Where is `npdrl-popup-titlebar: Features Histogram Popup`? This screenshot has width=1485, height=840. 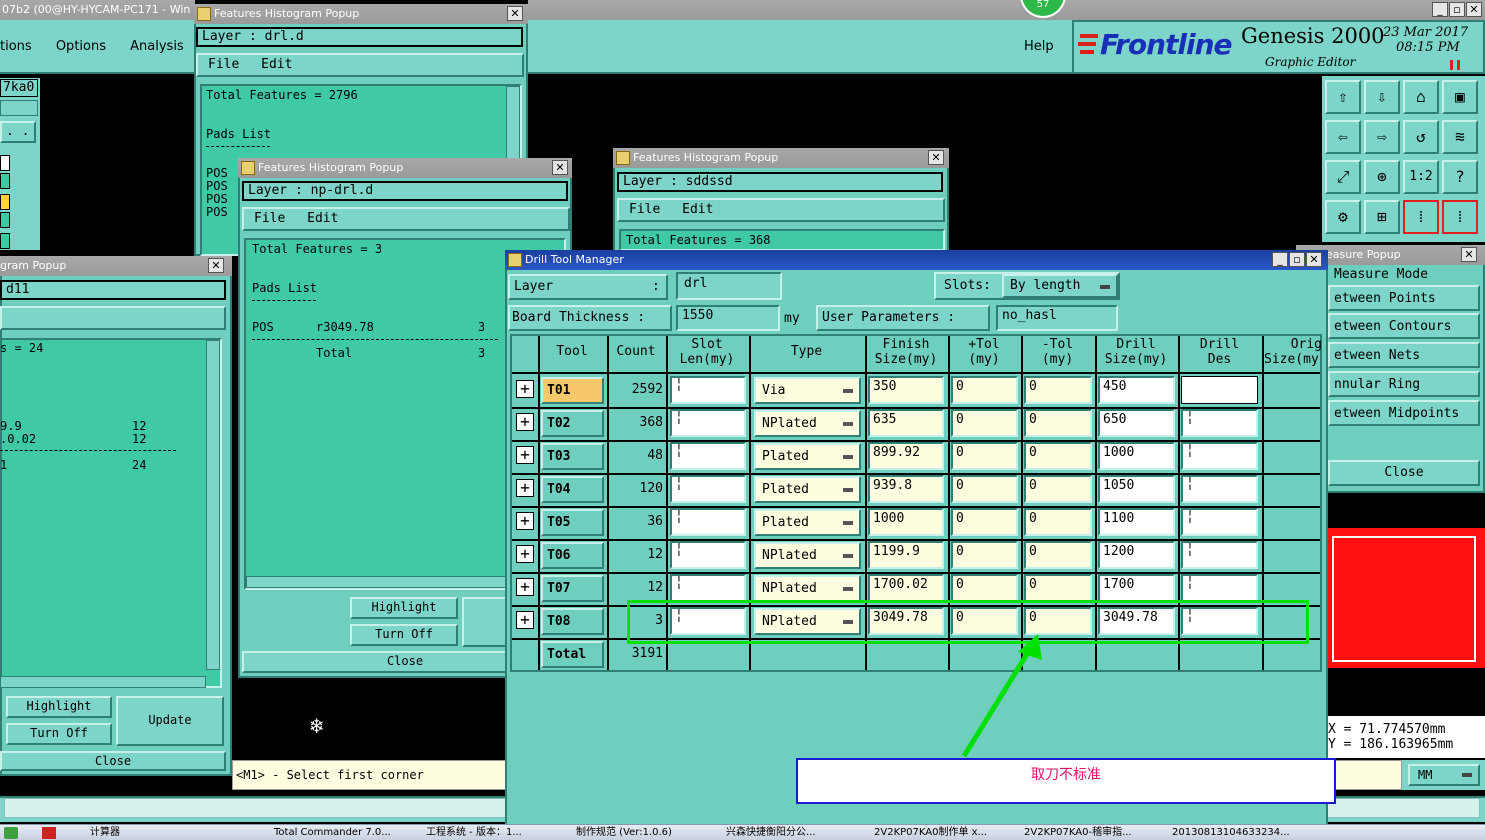
npdrl-popup-titlebar: Features Histogram Popup is located at coordinates (405, 168).